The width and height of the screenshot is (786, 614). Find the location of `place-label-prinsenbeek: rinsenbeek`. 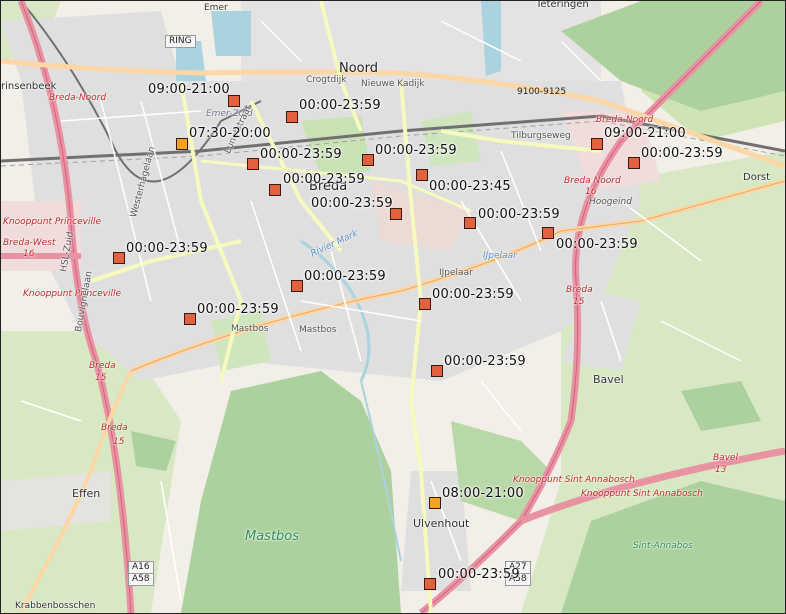

place-label-prinsenbeek: rinsenbeek is located at coordinates (29, 86).